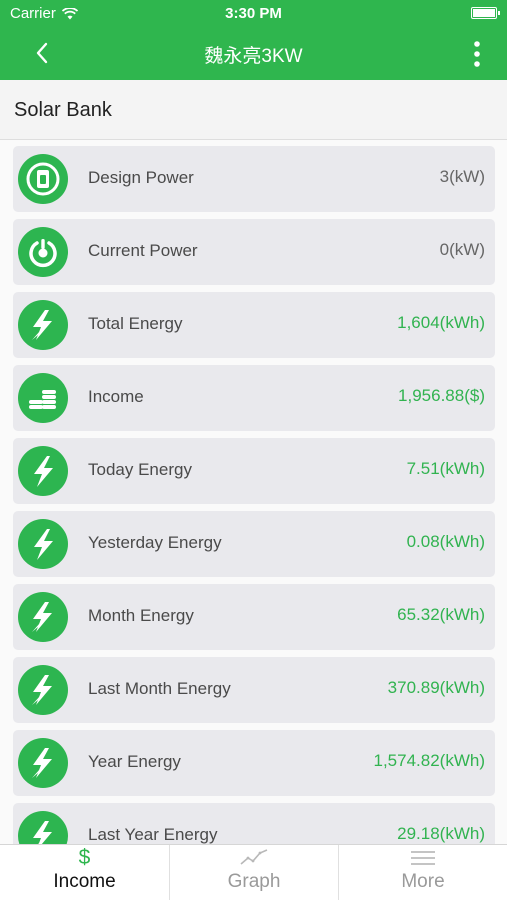 The height and width of the screenshot is (900, 507). Describe the element at coordinates (143, 250) in the screenshot. I see `row-label: Current Power` at that location.